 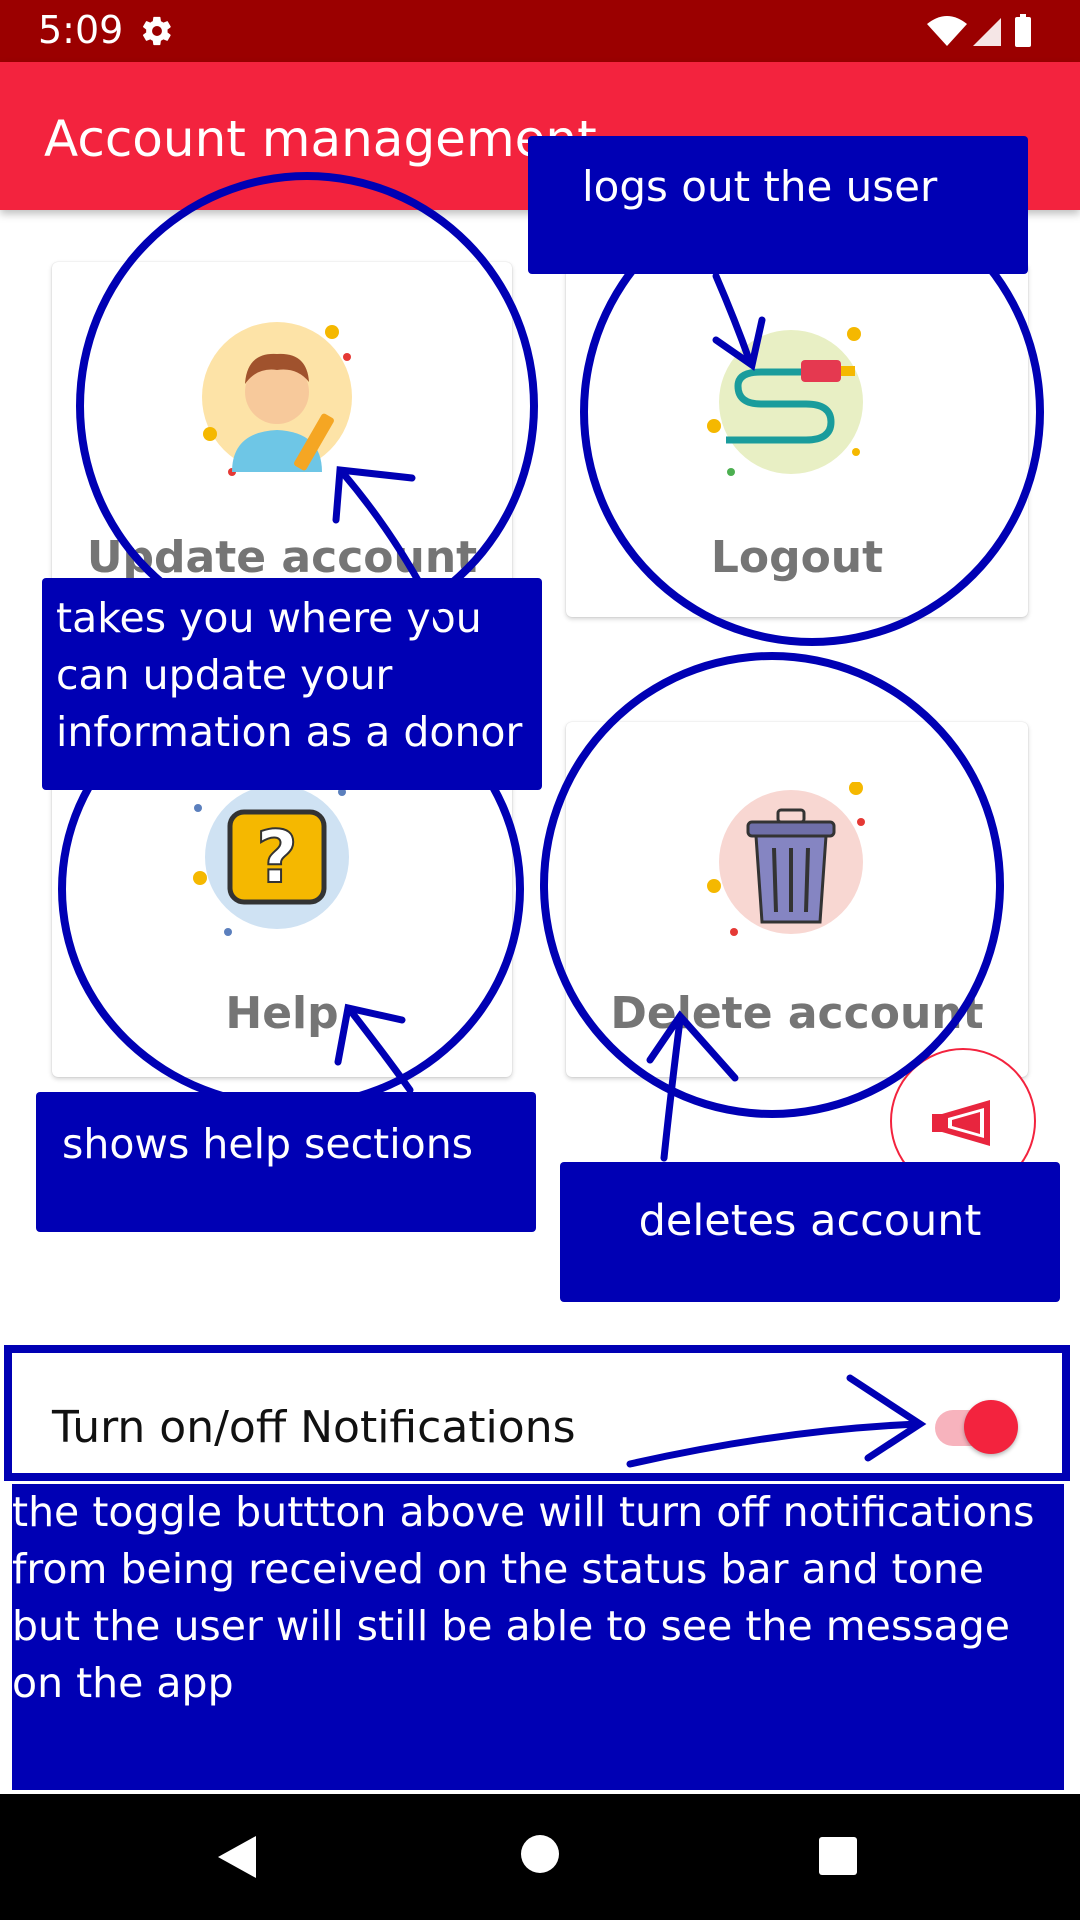 What do you see at coordinates (307, 406) in the screenshot?
I see `annotation-ring-update` at bounding box center [307, 406].